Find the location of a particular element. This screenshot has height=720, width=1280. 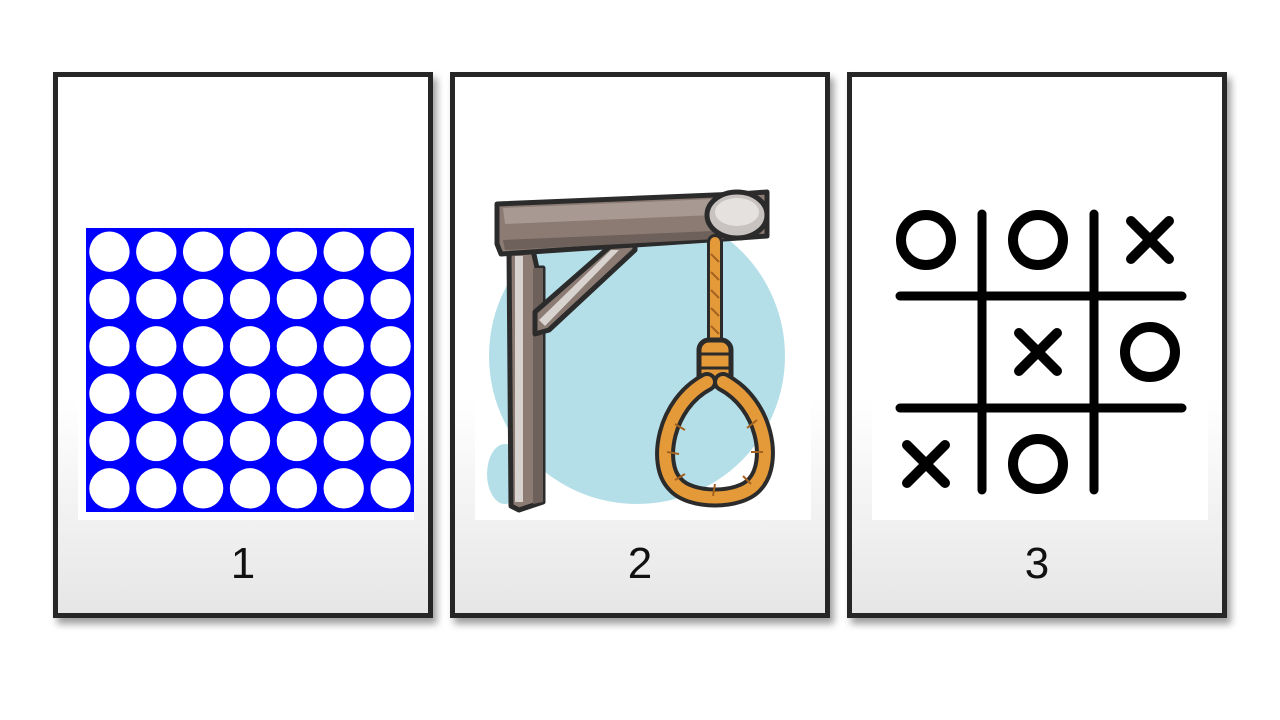

tic-tac-toe-image is located at coordinates (1040, 352).